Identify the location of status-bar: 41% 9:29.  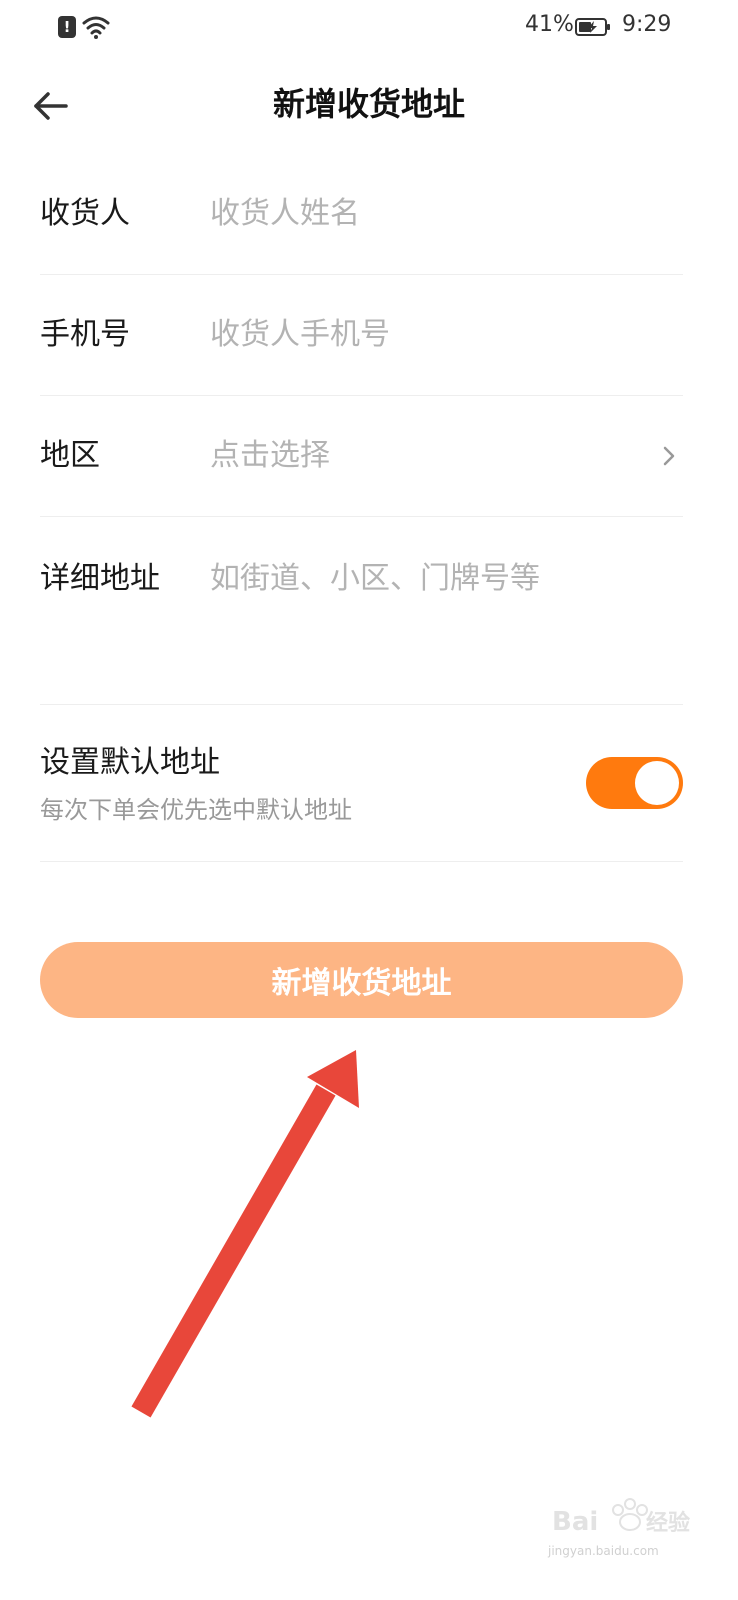
(369, 28).